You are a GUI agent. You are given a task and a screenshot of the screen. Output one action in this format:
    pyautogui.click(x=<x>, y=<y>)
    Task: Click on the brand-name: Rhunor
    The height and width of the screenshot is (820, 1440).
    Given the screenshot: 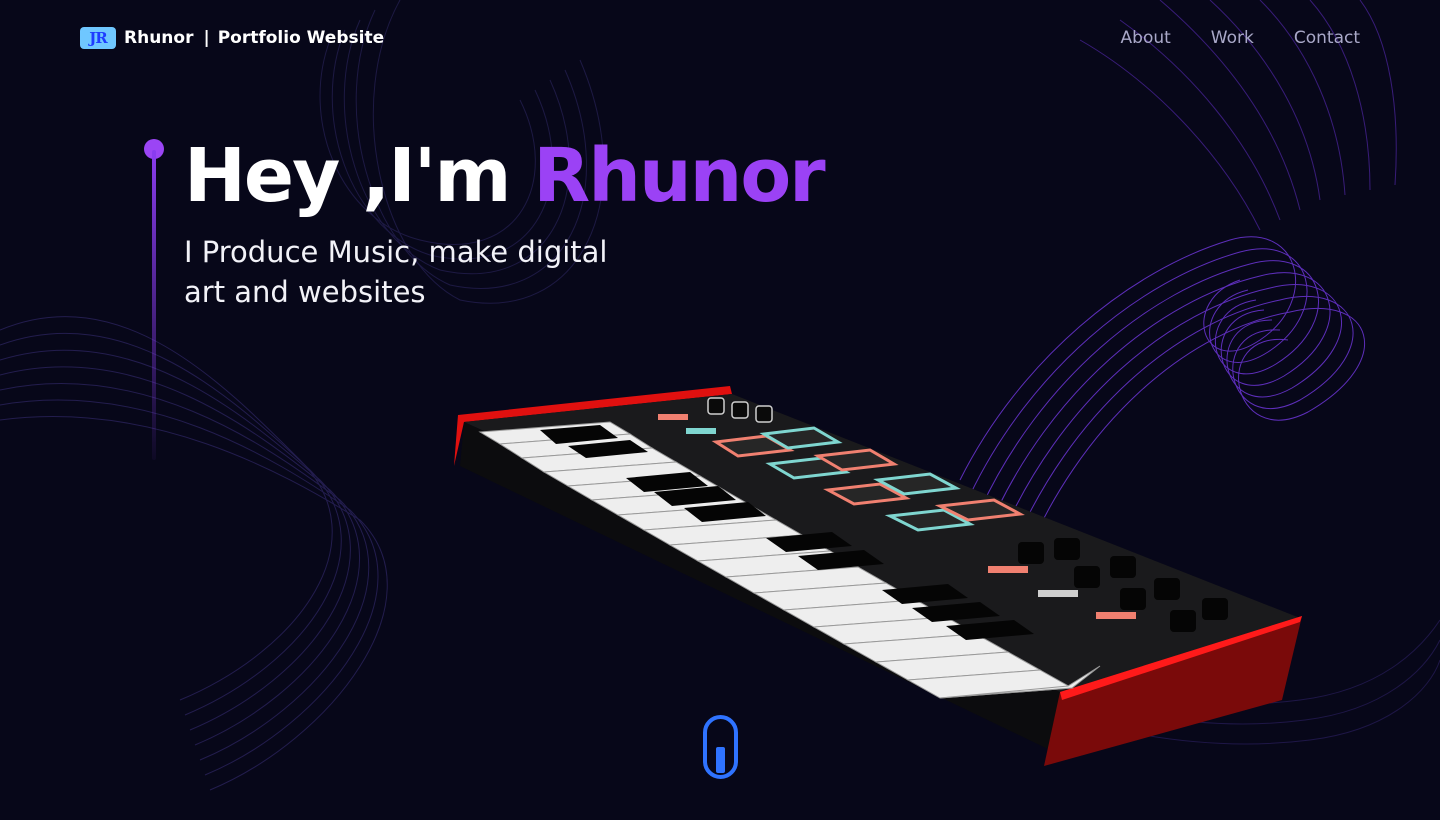 What is the action you would take?
    pyautogui.click(x=159, y=38)
    